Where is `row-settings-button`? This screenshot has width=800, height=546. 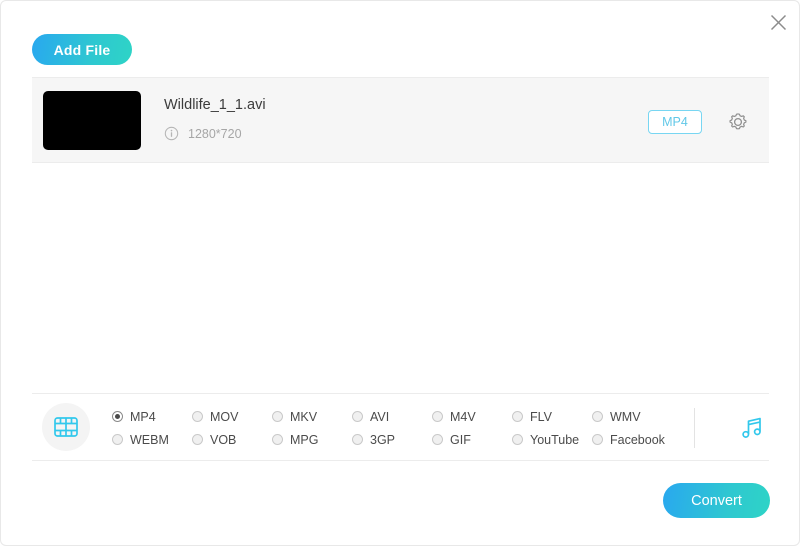 row-settings-button is located at coordinates (738, 122).